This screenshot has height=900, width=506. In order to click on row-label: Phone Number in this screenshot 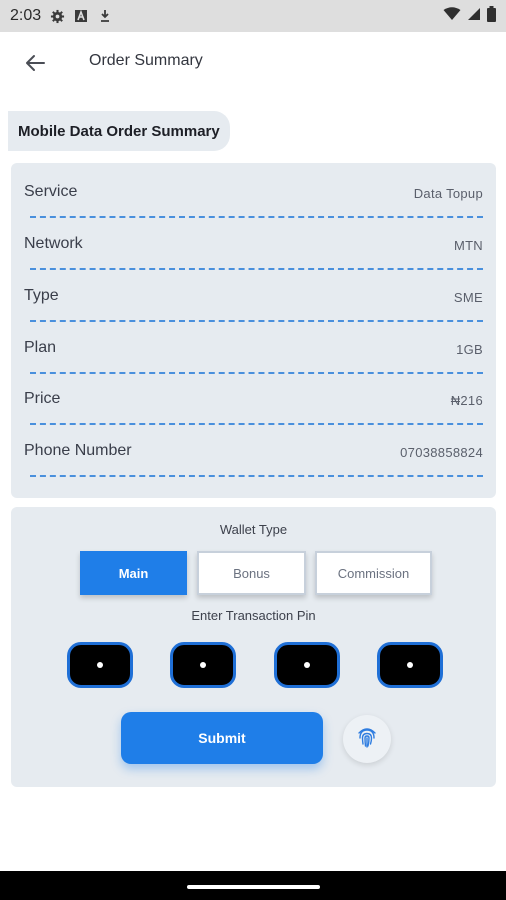, I will do `click(78, 450)`.